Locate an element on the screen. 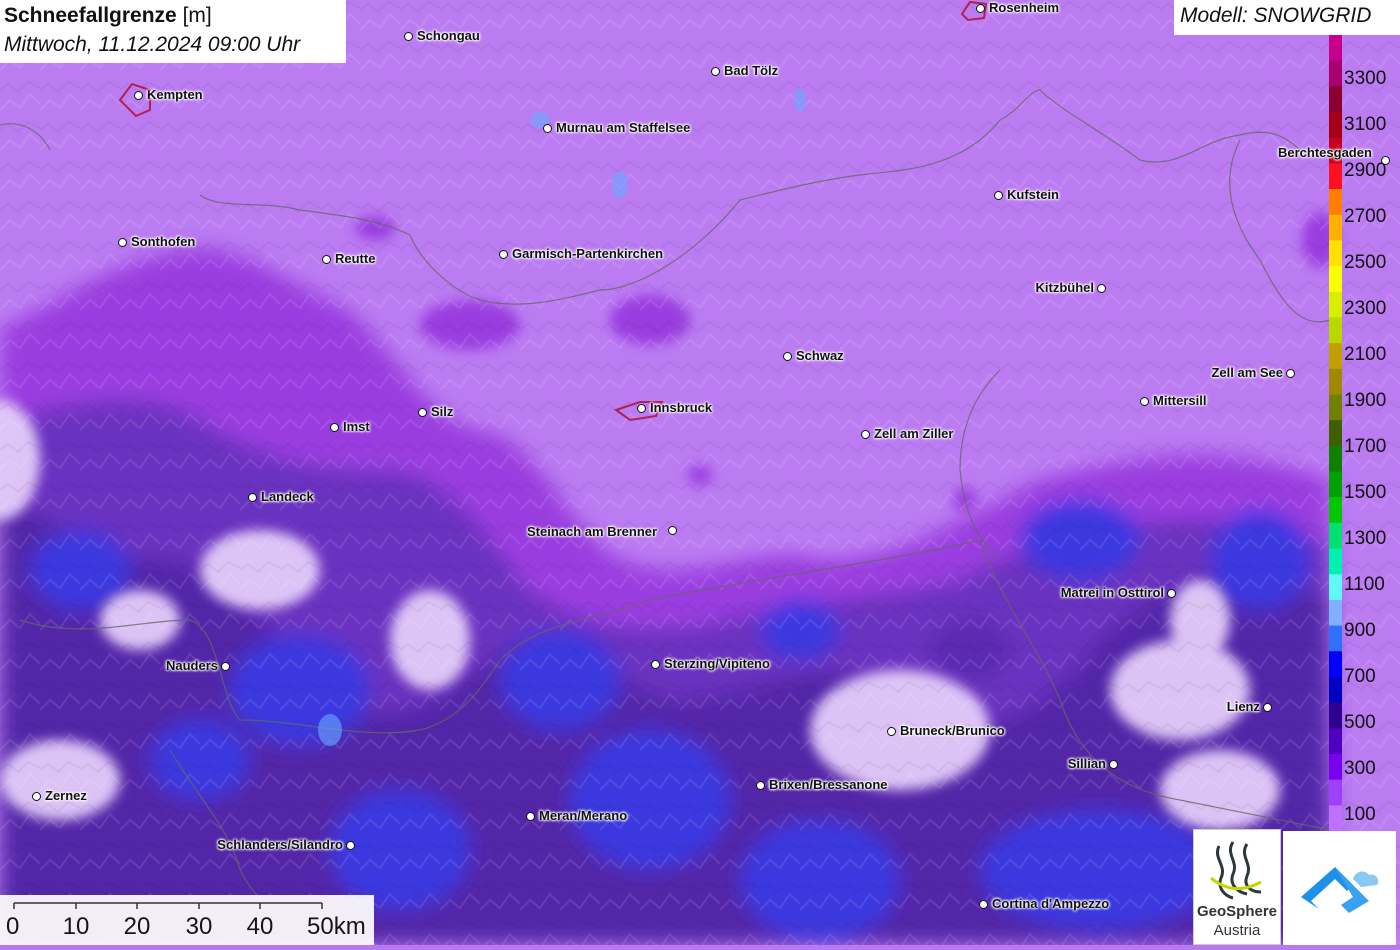 The width and height of the screenshot is (1400, 950). city-label: Meran/Merano is located at coordinates (583, 815).